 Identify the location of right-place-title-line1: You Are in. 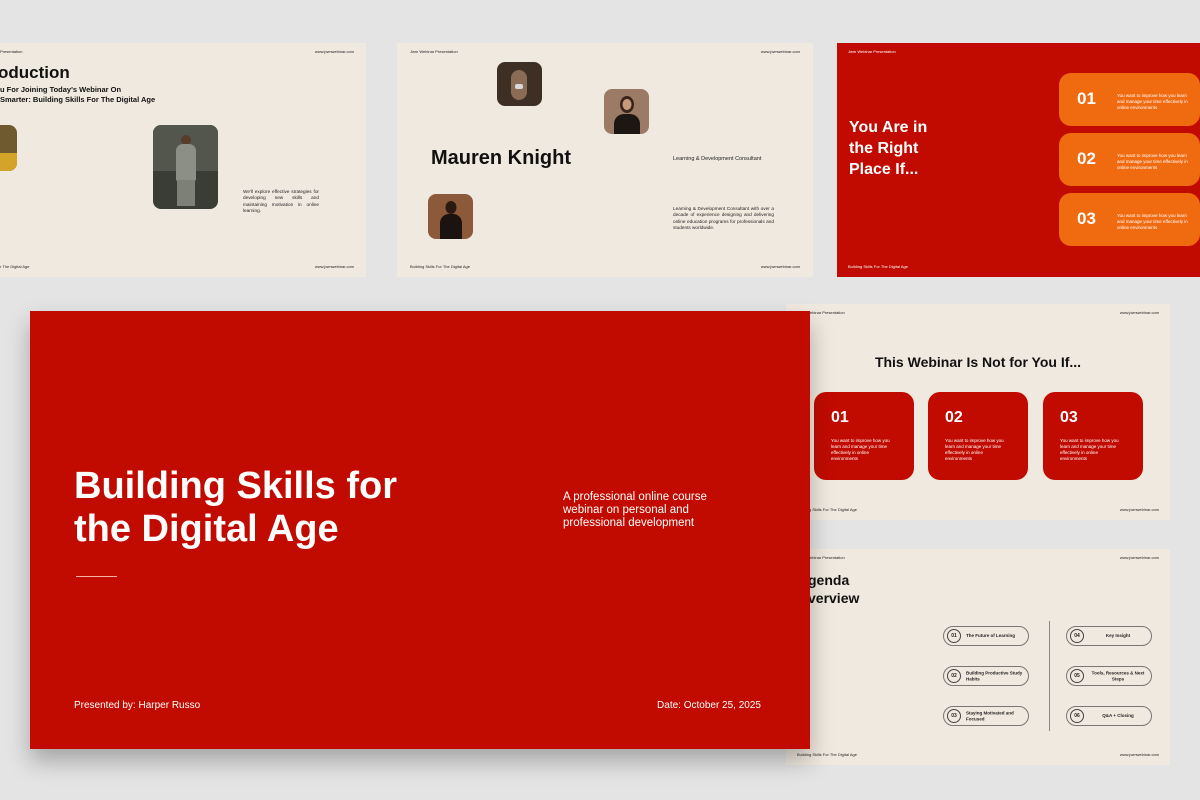
(888, 127).